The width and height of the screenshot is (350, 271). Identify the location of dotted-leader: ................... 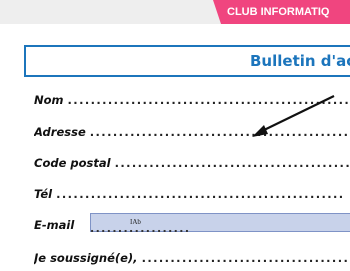
(140, 228).